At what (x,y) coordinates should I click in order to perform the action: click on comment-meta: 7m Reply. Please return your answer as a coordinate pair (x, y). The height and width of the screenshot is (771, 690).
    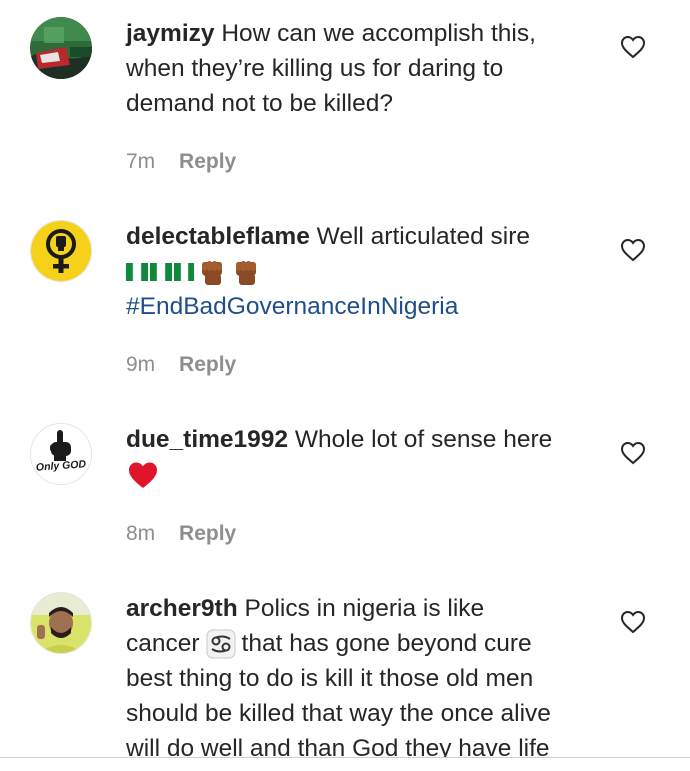
    Looking at the image, I should click on (181, 162).